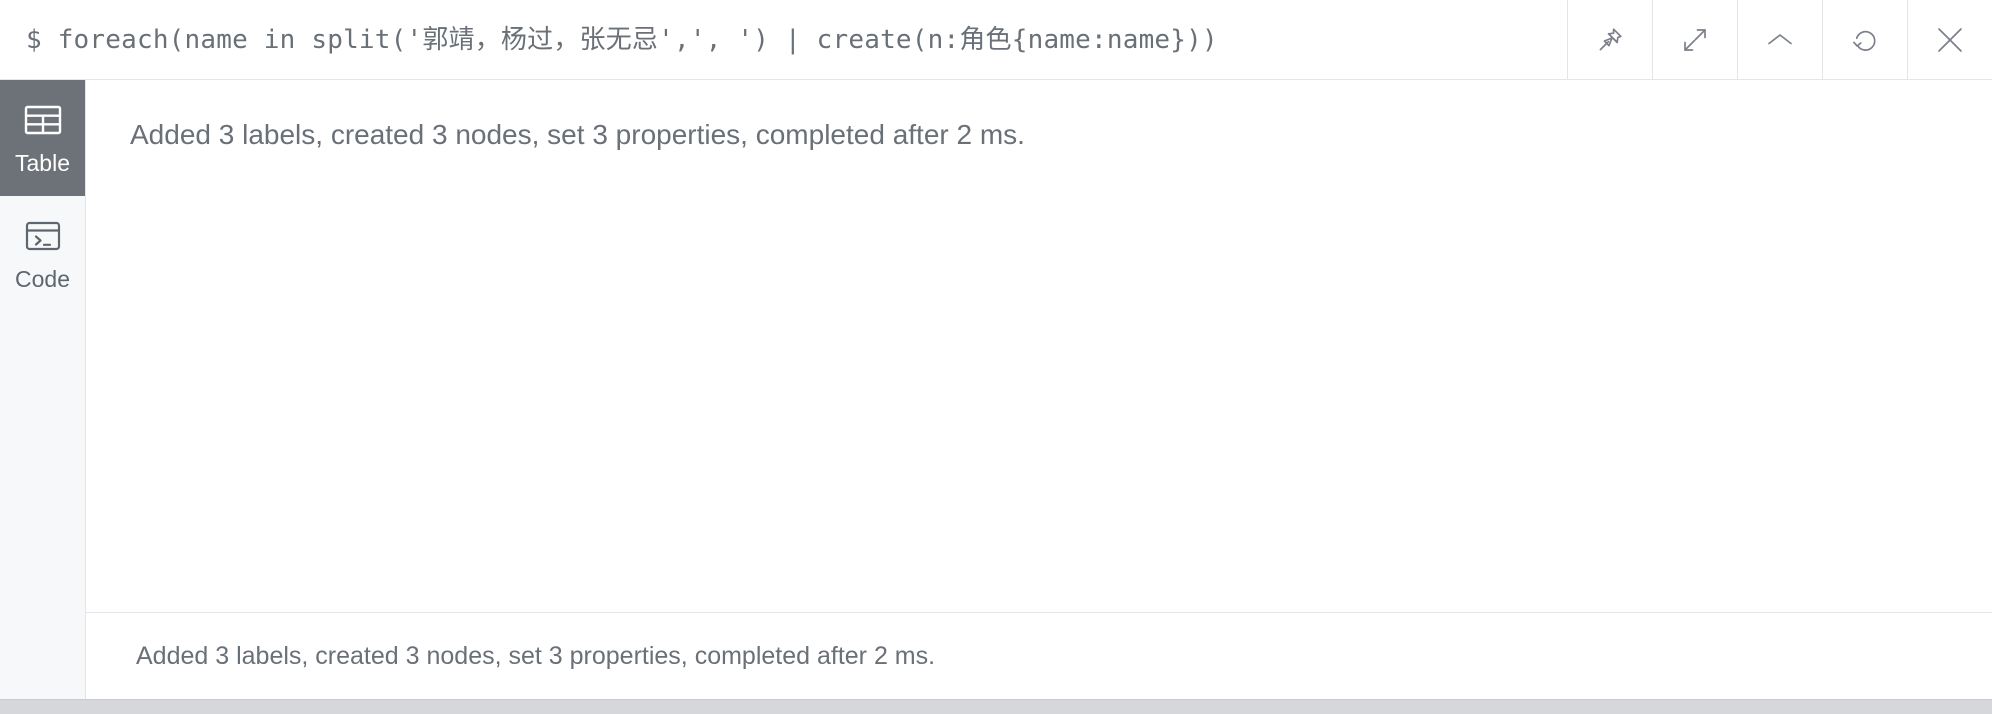  I want to click on frame-toolbar, so click(1779, 39).